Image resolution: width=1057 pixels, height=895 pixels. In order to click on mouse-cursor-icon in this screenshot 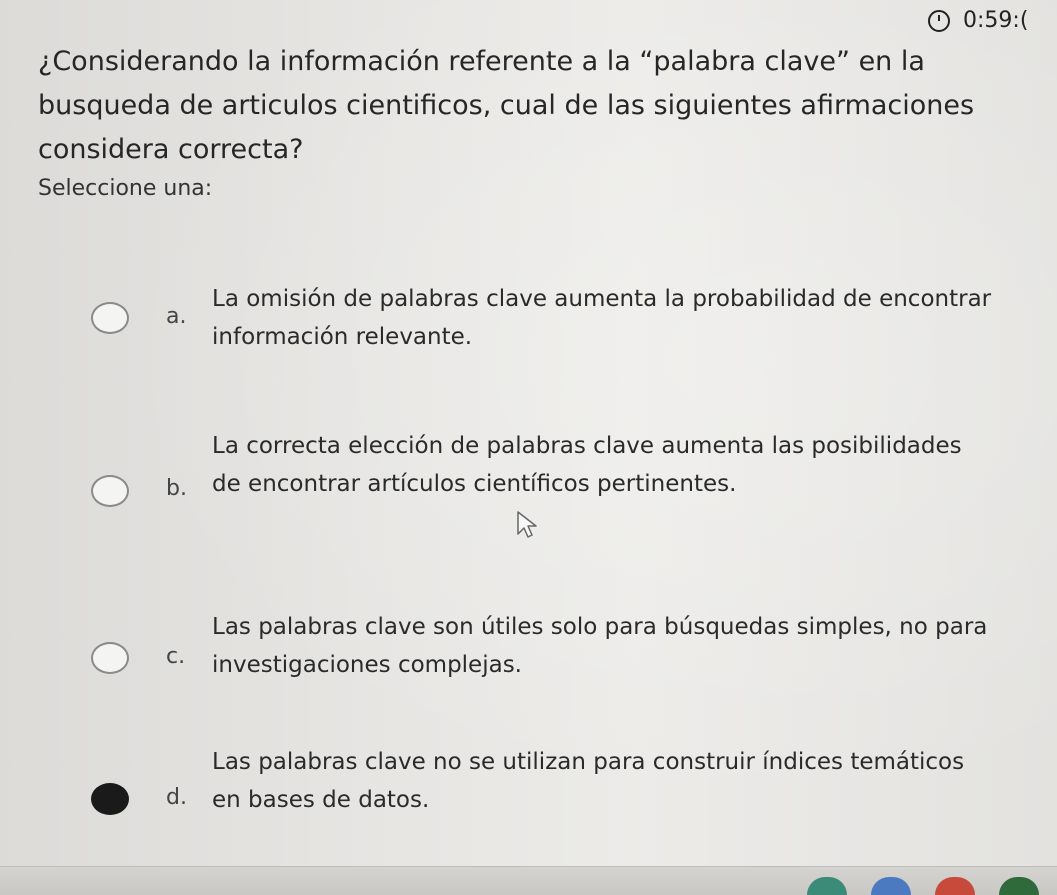, I will do `click(527, 524)`.